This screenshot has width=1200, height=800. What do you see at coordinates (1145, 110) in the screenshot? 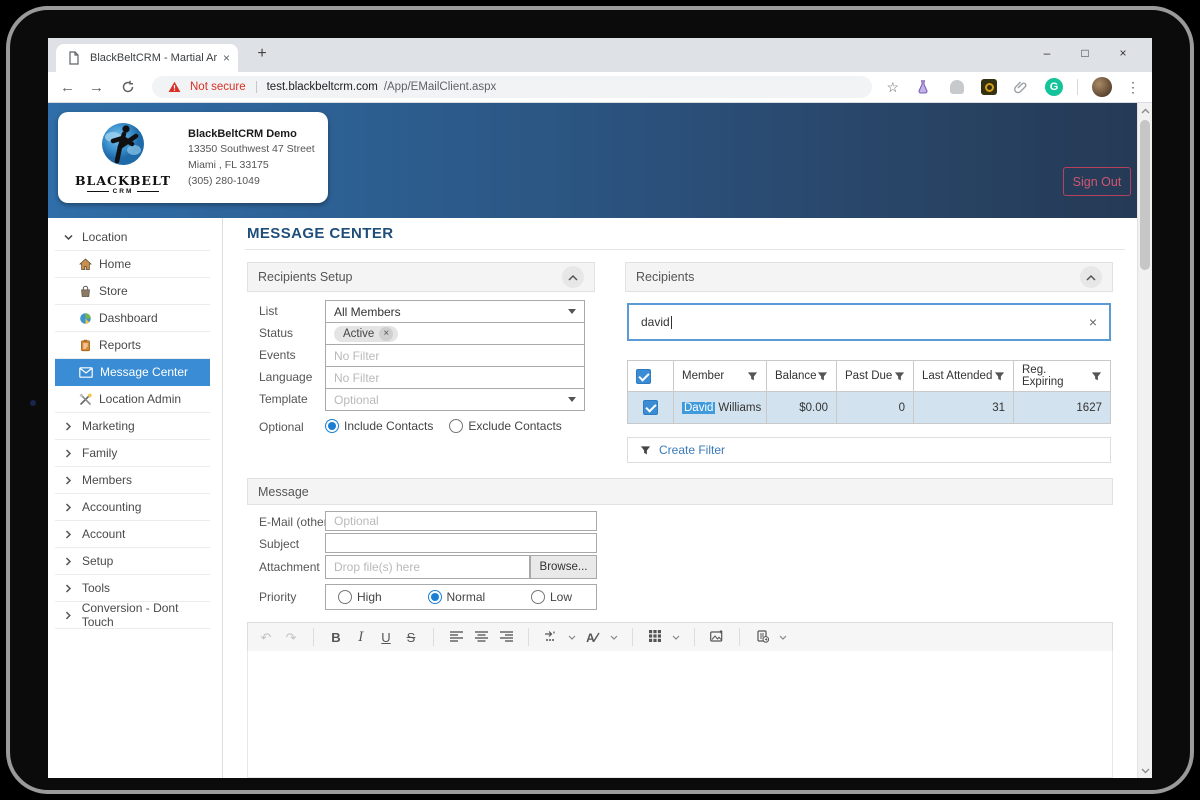
I see `scroll-up-icon` at bounding box center [1145, 110].